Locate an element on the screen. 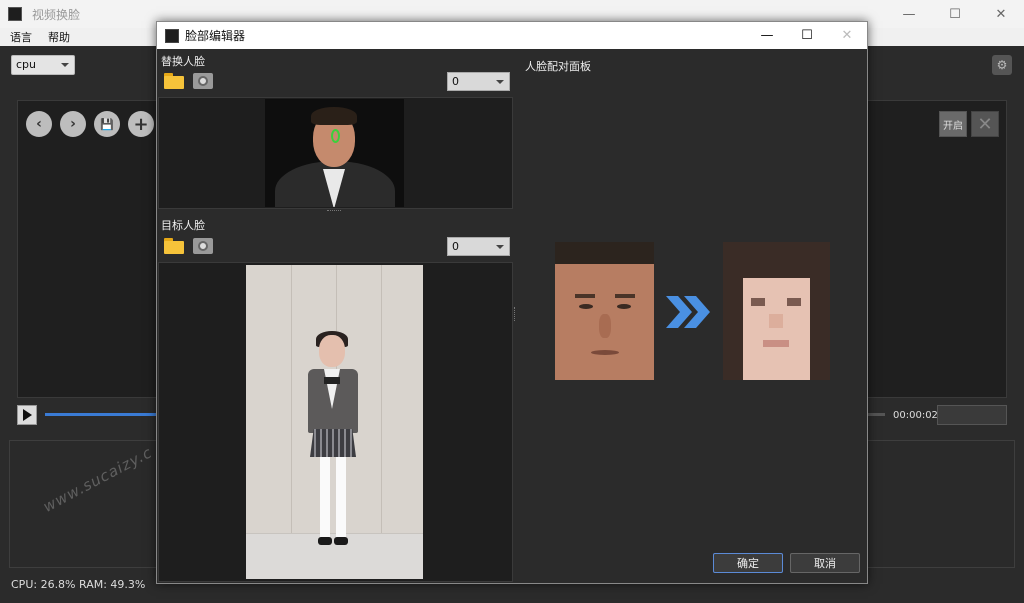 This screenshot has height=603, width=1024. add-button: + is located at coordinates (141, 124).